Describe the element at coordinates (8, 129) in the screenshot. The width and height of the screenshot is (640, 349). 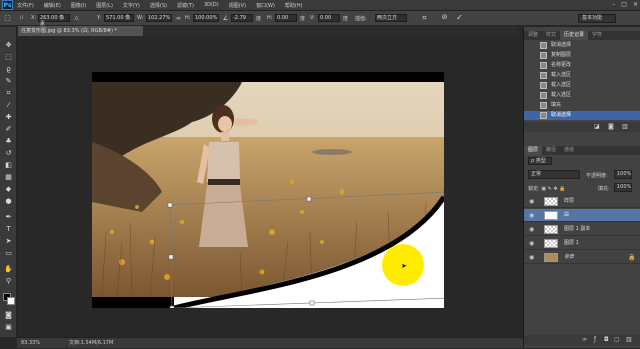
I see `brush-tool-icon: ✐` at that location.